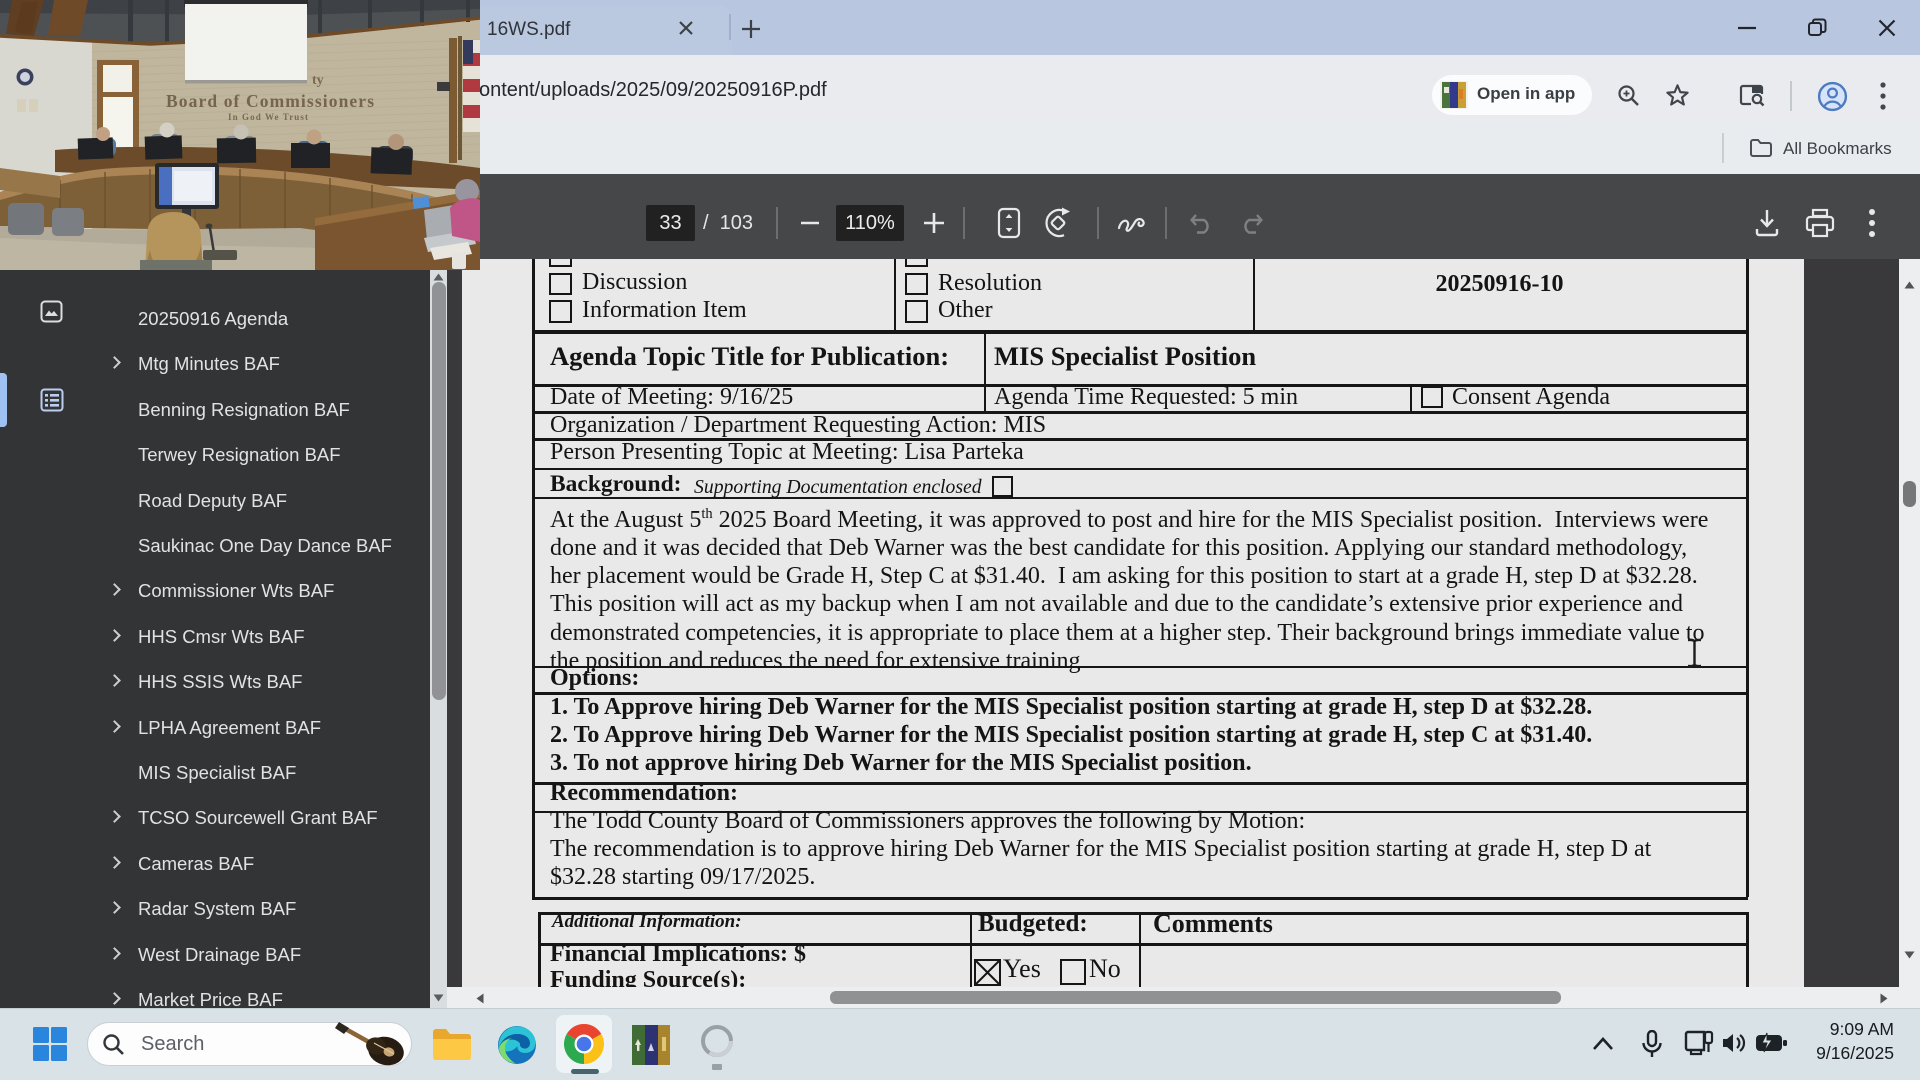 This screenshot has width=1920, height=1080. I want to click on svg-text: In God We Trust, so click(268, 117).